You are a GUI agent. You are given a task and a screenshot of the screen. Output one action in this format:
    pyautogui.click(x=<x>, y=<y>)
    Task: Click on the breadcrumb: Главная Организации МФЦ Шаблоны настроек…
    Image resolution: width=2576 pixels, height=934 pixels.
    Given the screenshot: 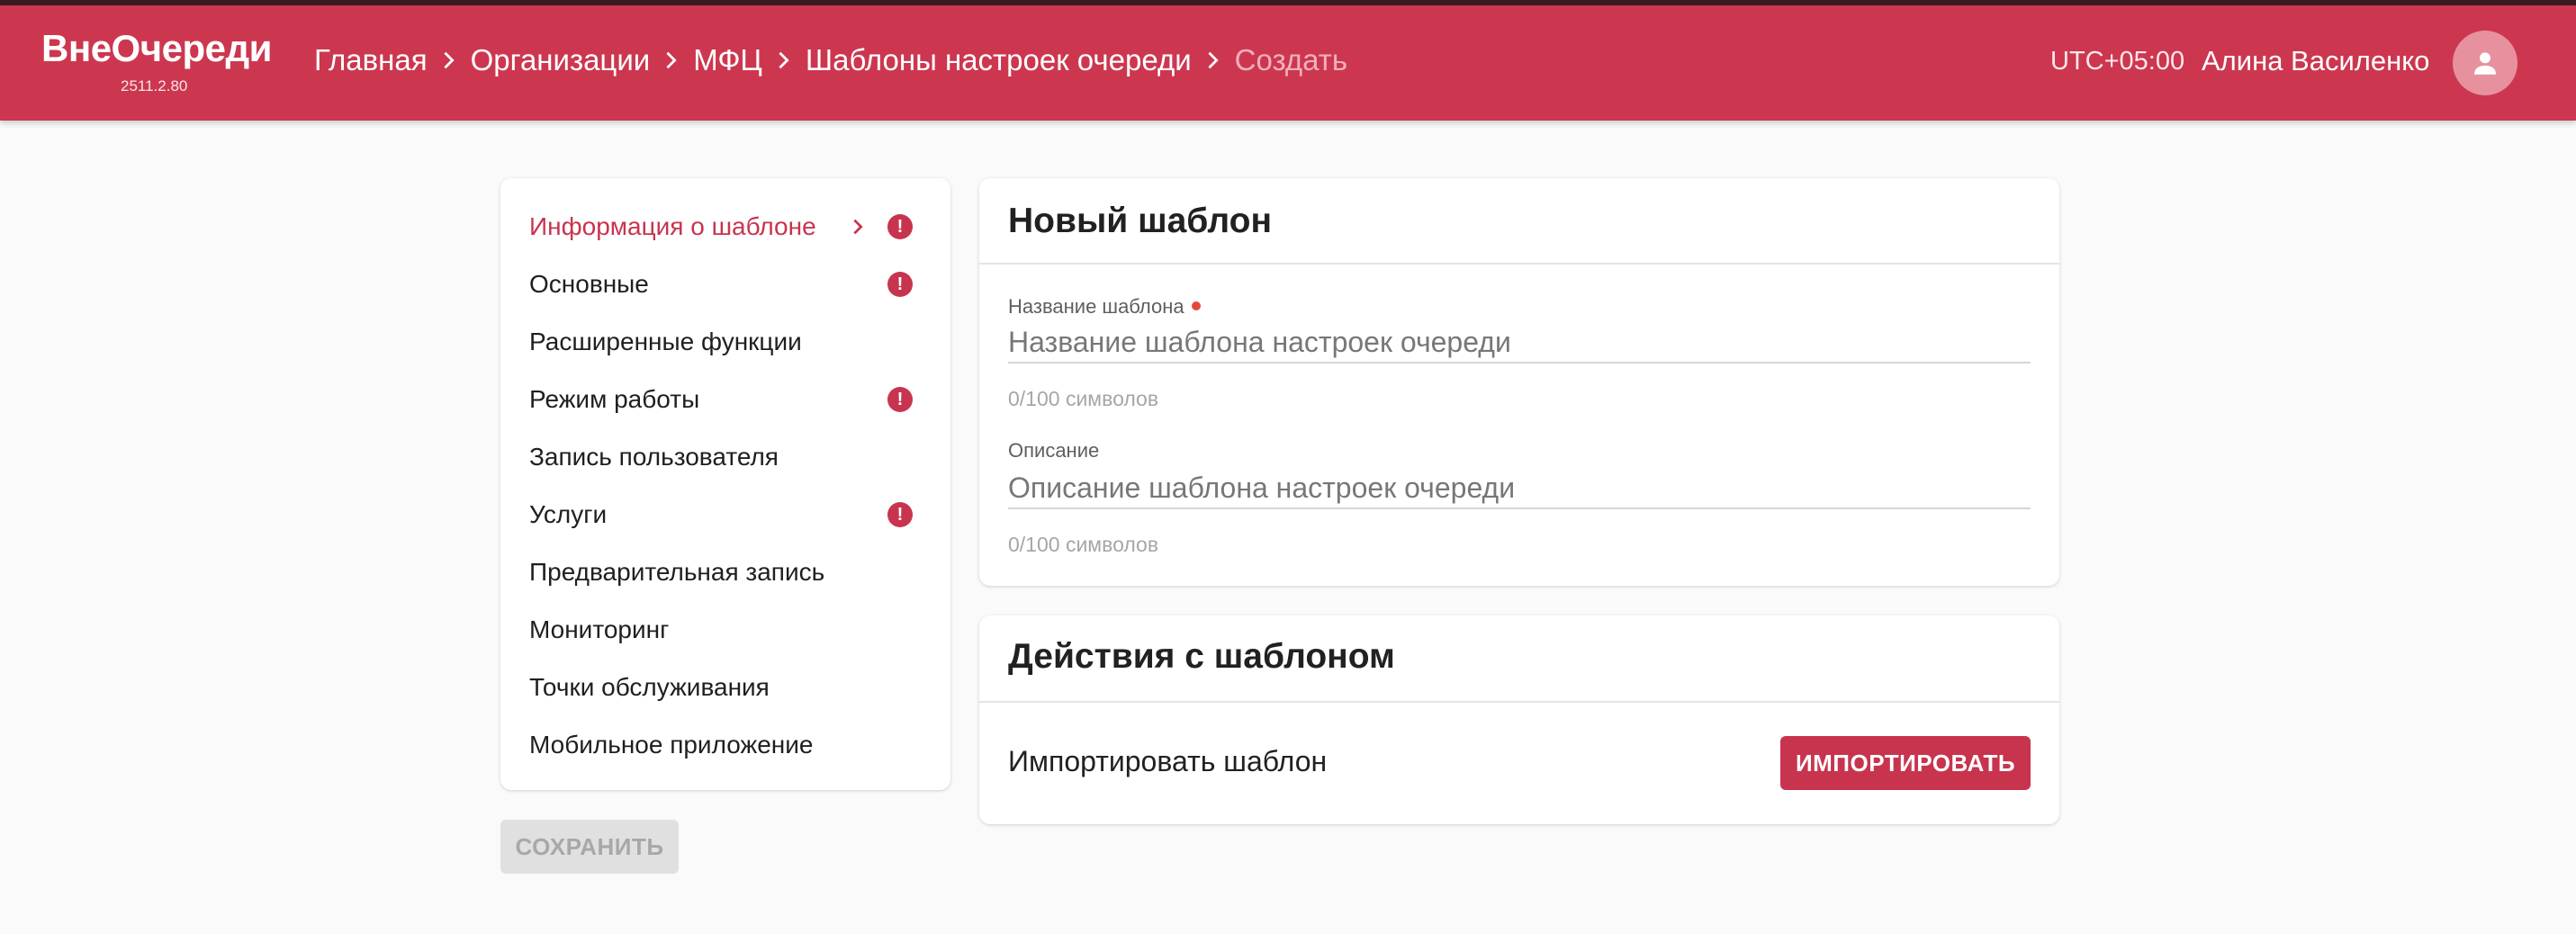 What is the action you would take?
    pyautogui.click(x=830, y=60)
    